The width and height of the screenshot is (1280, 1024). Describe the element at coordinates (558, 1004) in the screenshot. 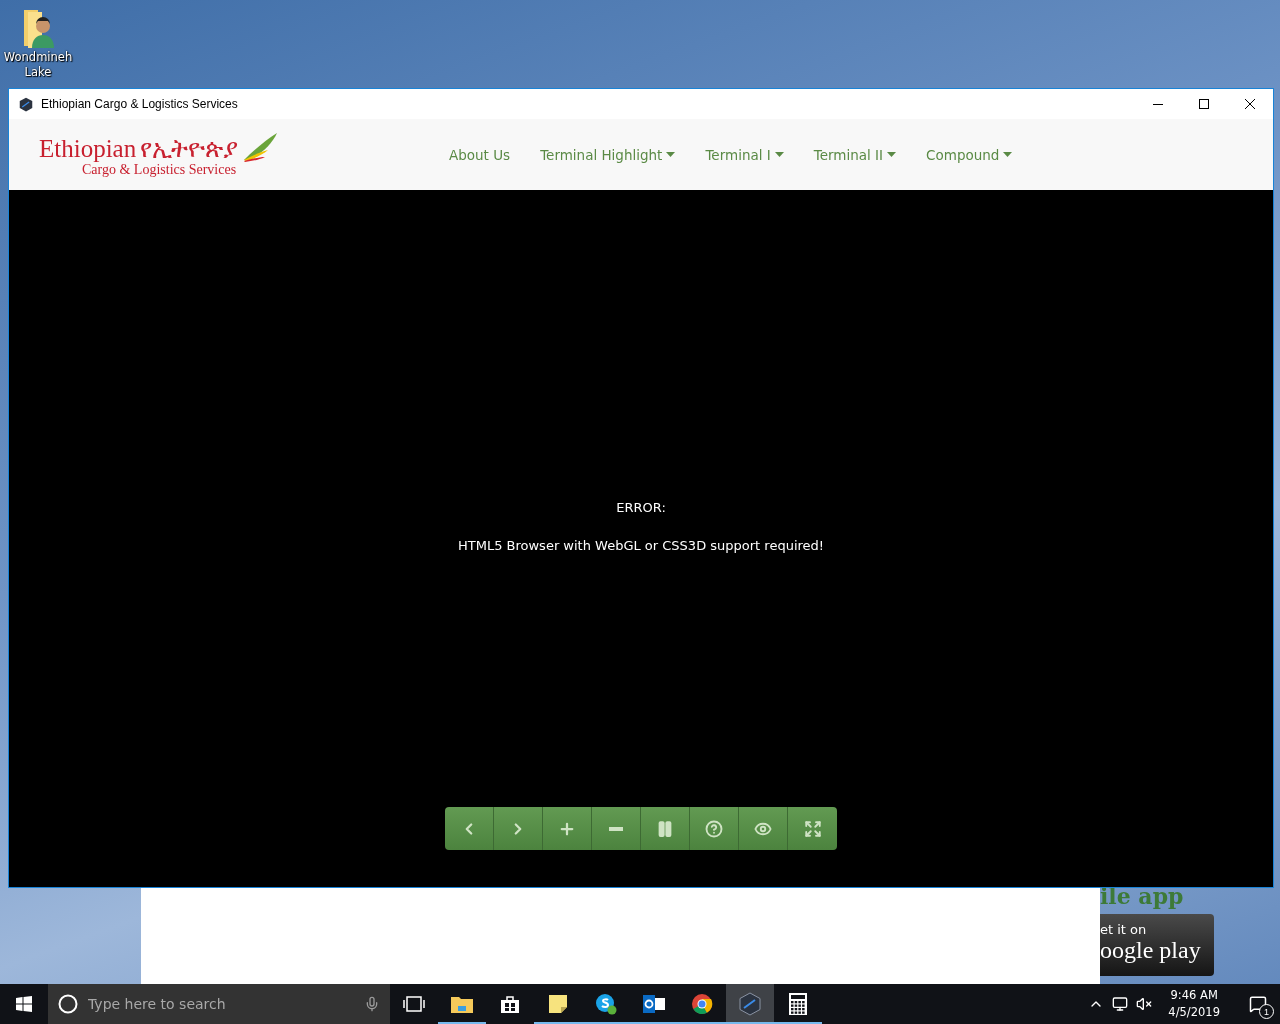

I see `sticky-note-icon` at that location.